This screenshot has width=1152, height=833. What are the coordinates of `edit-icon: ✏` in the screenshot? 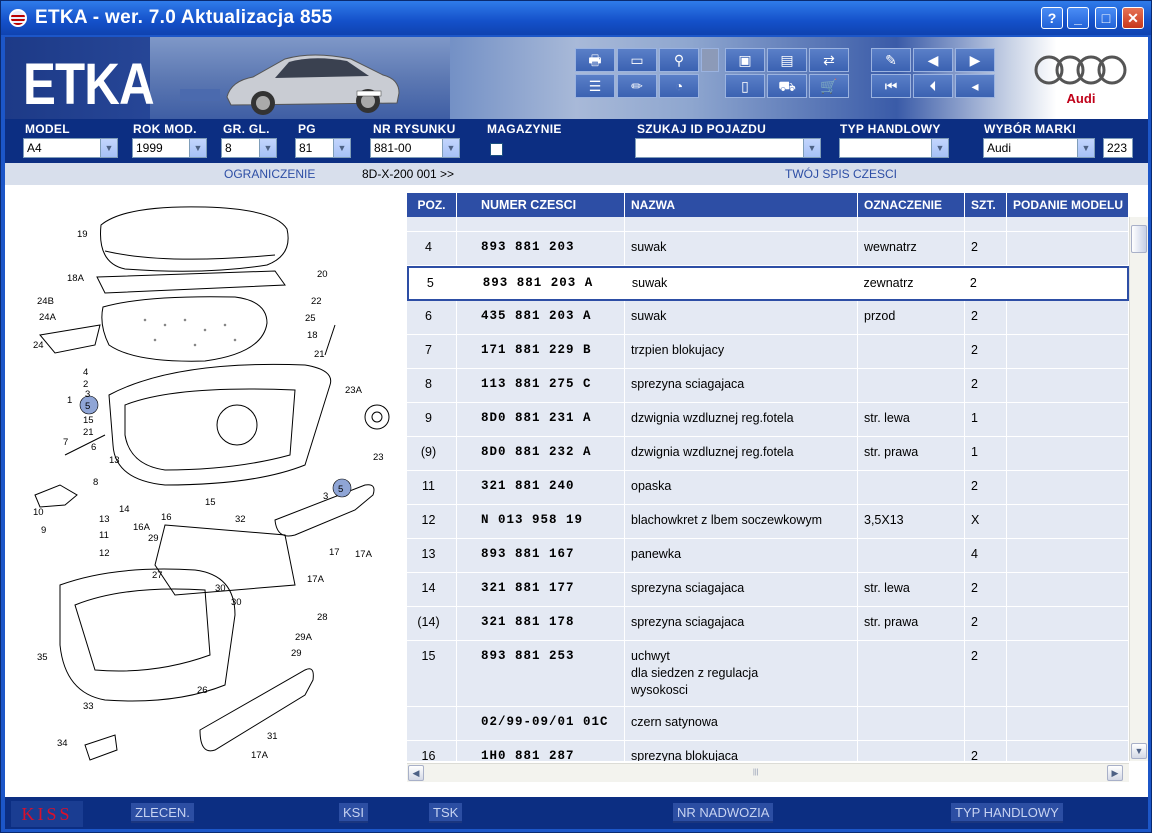 It's located at (637, 86).